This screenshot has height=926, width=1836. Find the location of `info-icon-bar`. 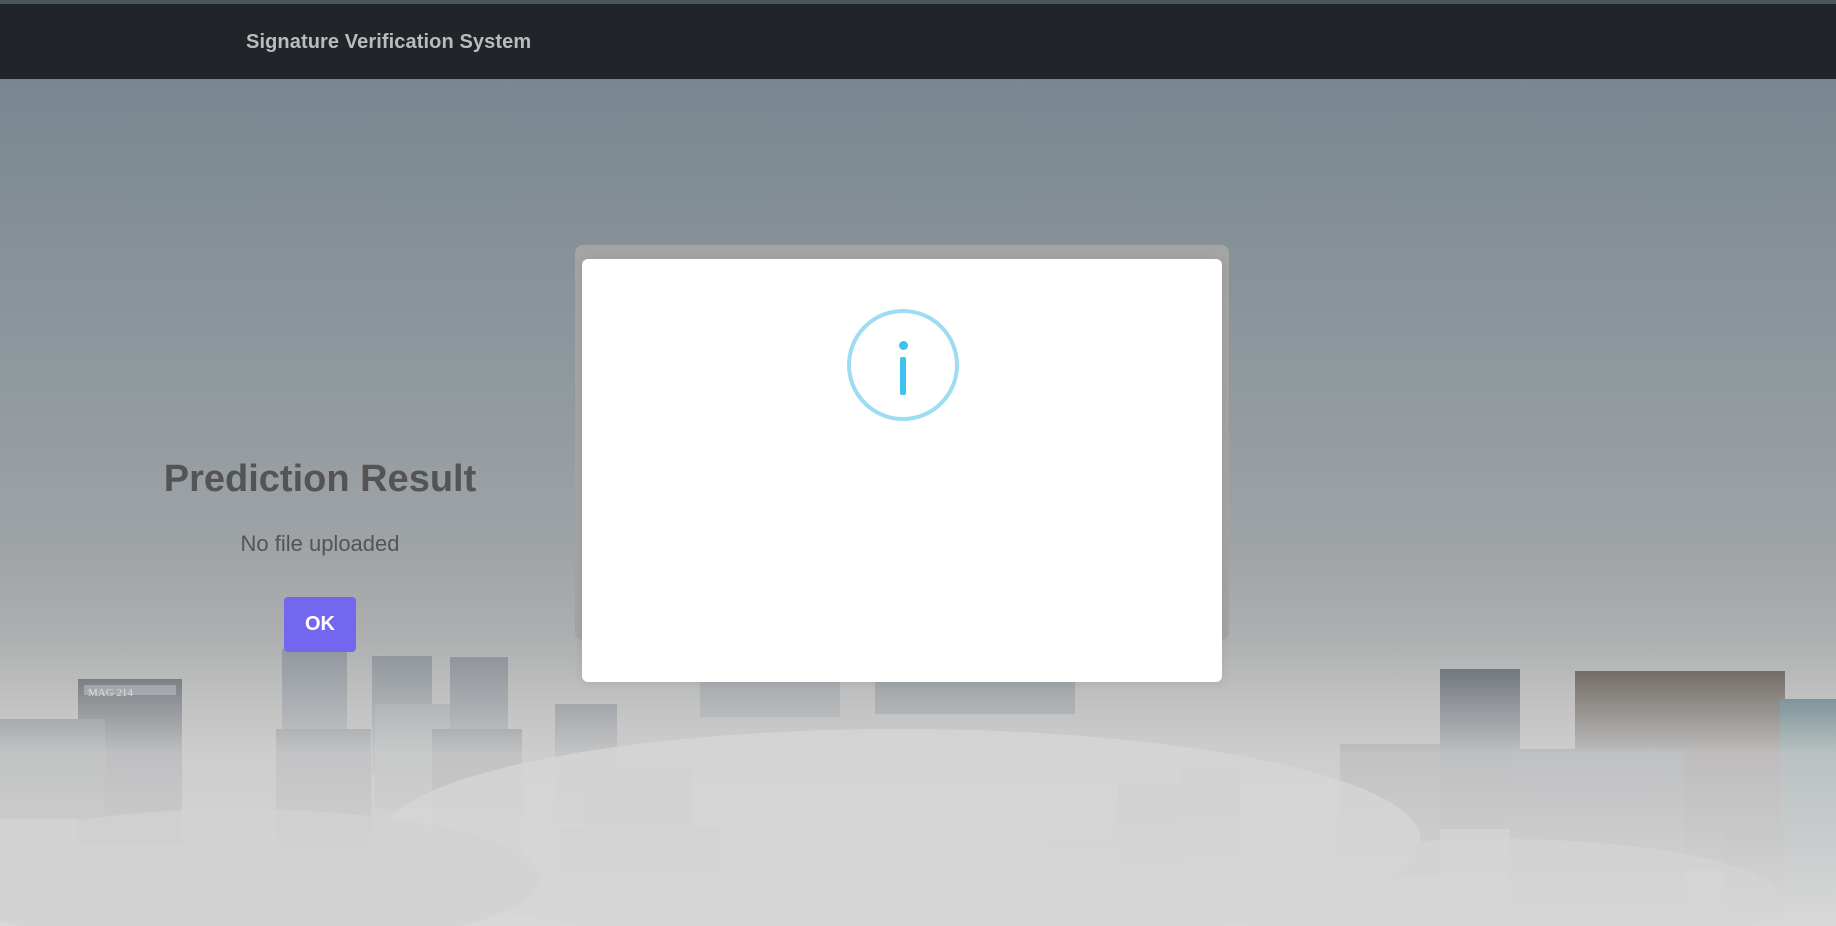

info-icon-bar is located at coordinates (903, 376).